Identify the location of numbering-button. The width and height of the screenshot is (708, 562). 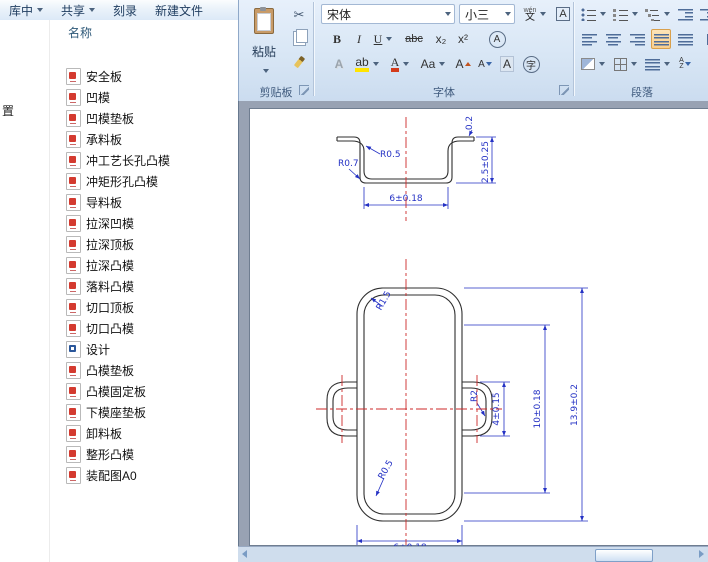
(625, 14).